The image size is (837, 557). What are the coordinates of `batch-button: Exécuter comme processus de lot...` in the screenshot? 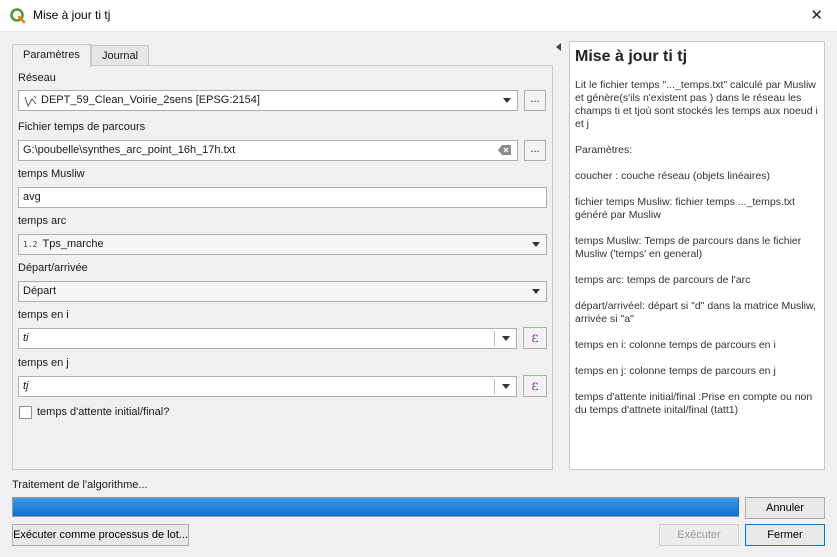 It's located at (100, 535).